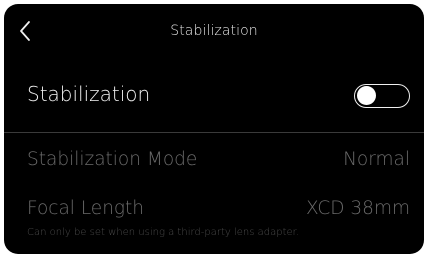 Image resolution: width=428 pixels, height=258 pixels. Describe the element at coordinates (214, 132) in the screenshot. I see `divider` at that location.